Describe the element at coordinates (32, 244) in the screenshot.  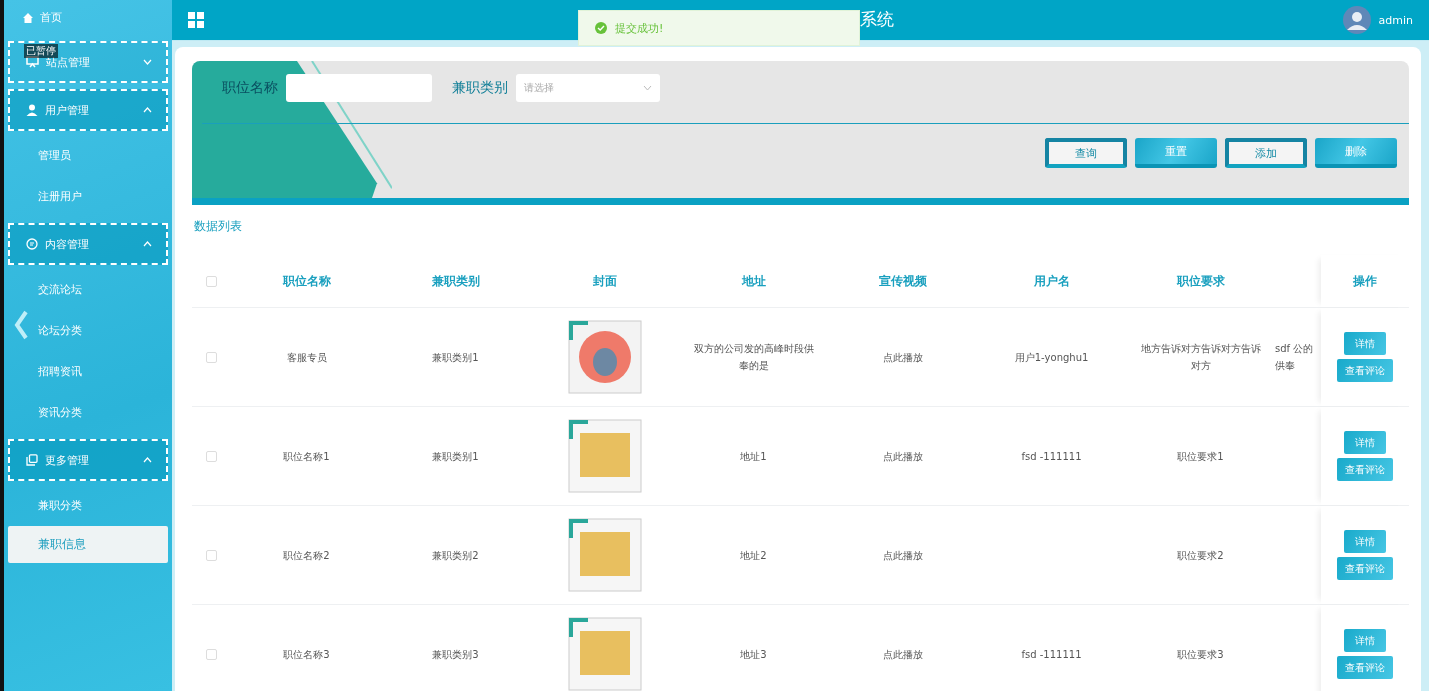
I see `chat-icon` at that location.